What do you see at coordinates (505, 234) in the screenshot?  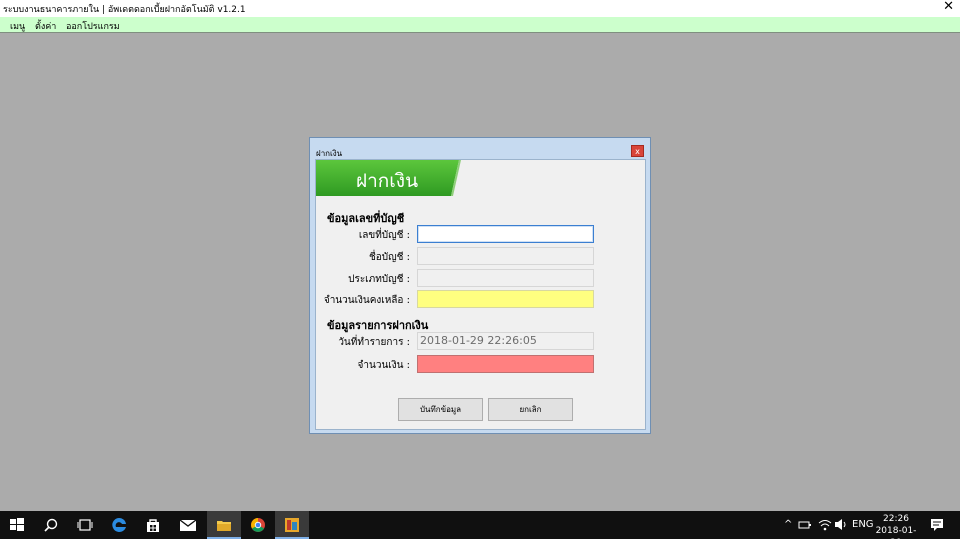 I see `account-no-input` at bounding box center [505, 234].